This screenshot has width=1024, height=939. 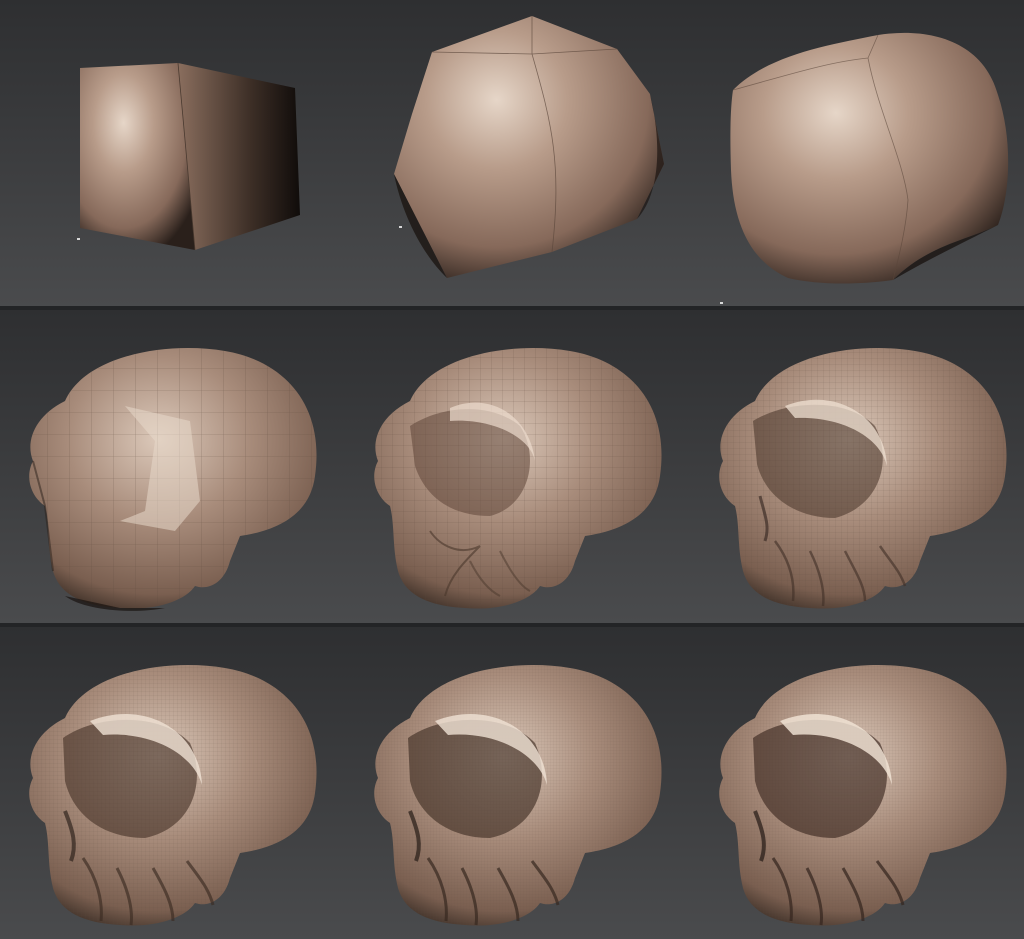 What do you see at coordinates (190, 156) in the screenshot?
I see `base-cube-model` at bounding box center [190, 156].